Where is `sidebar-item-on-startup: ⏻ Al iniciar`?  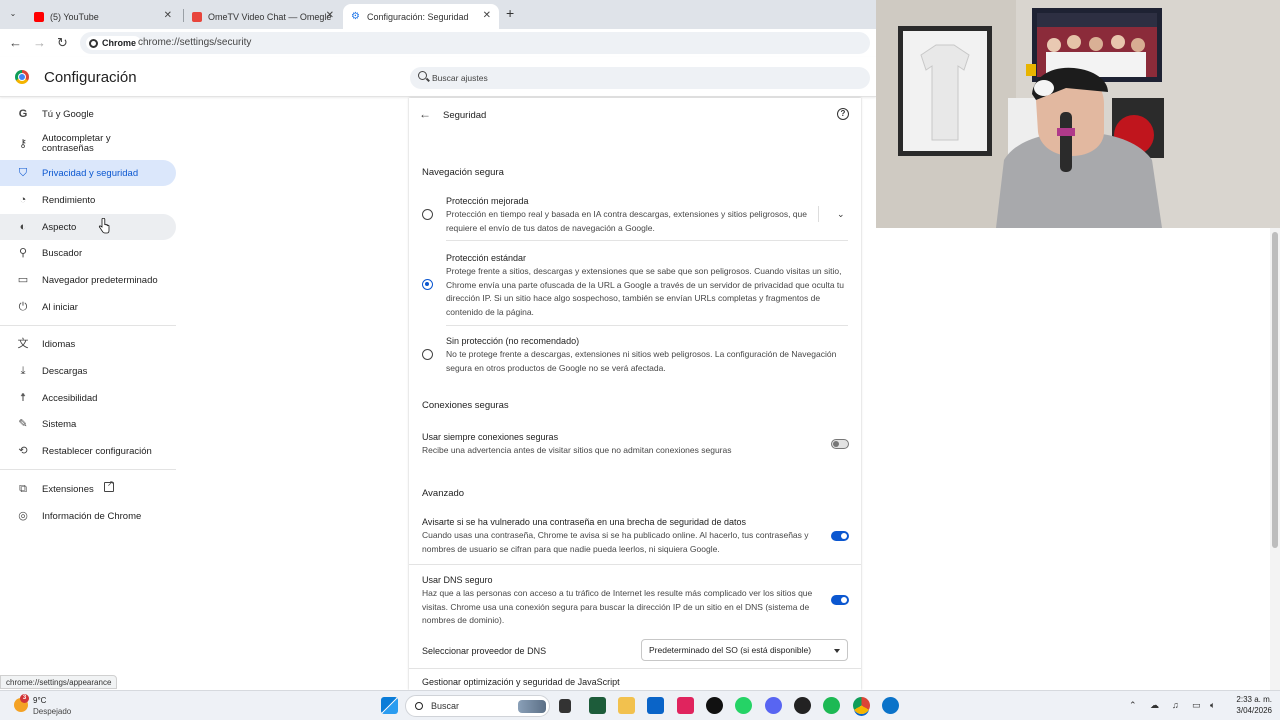 sidebar-item-on-startup: ⏻ Al iniciar is located at coordinates (88, 307).